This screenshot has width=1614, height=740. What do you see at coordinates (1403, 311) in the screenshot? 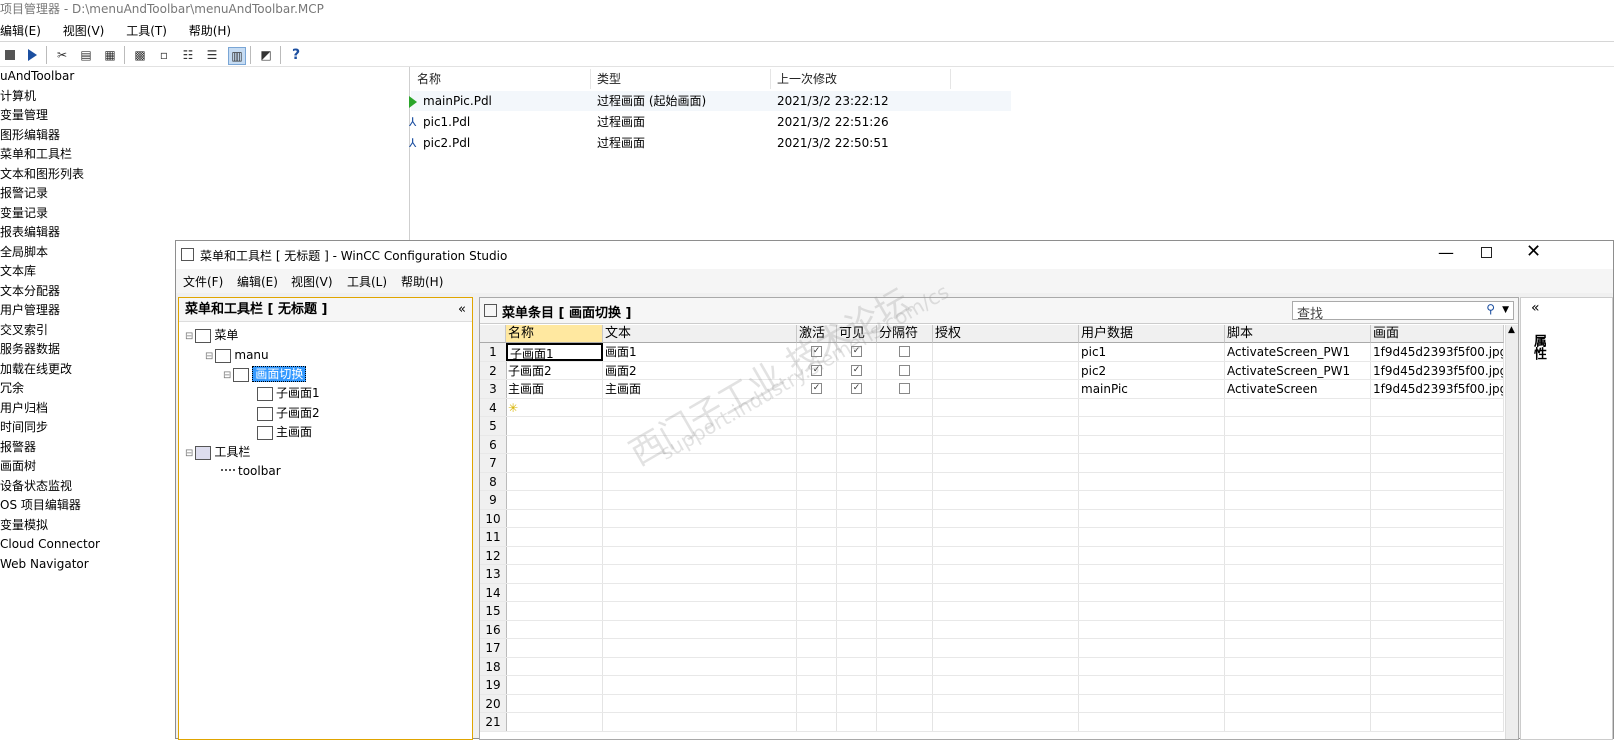
I see `search-input: 查找 ⚲ ▼` at bounding box center [1403, 311].